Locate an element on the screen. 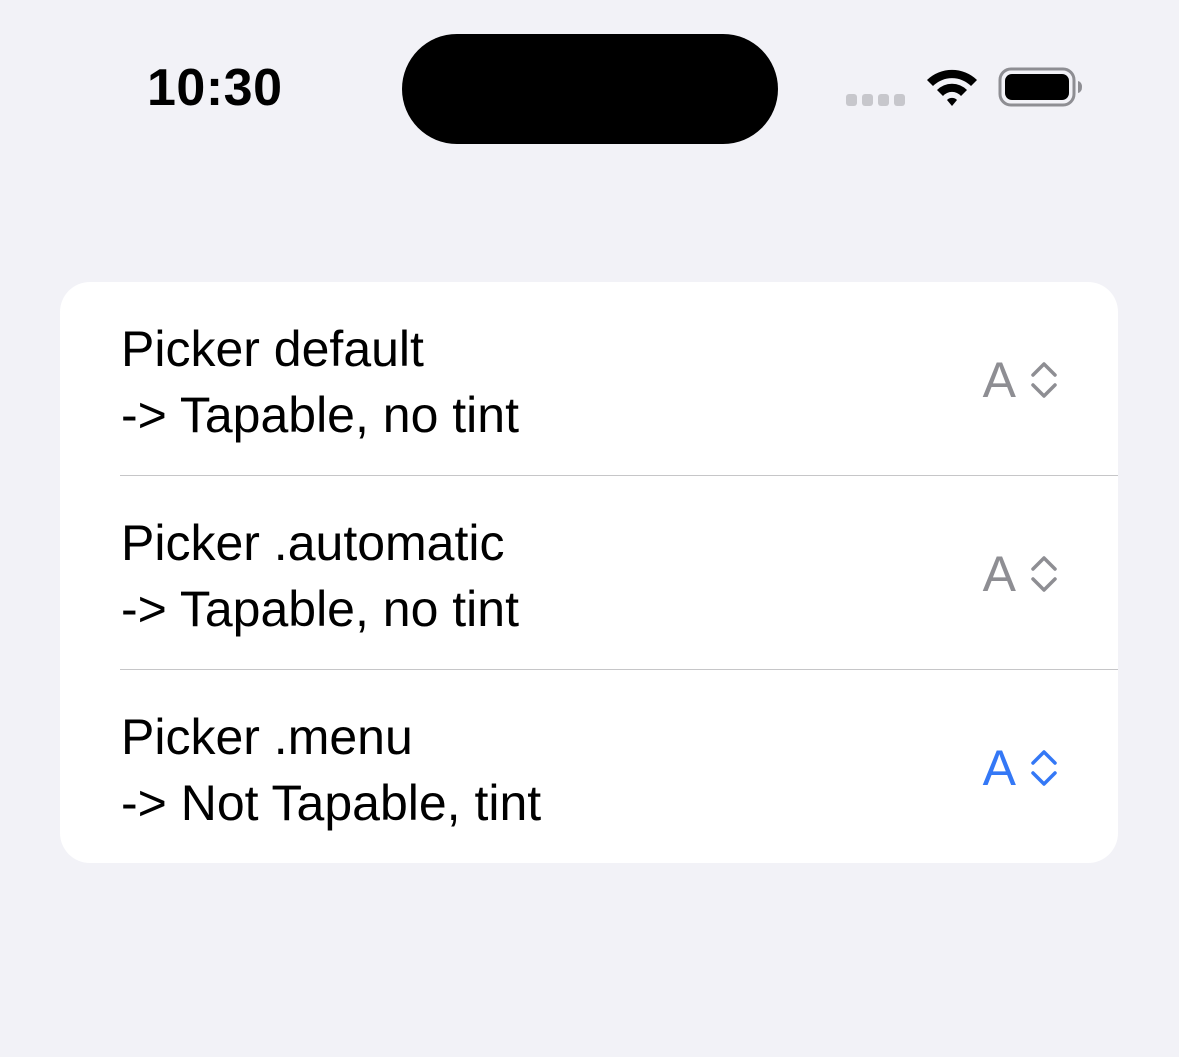 Image resolution: width=1179 pixels, height=1057 pixels. status-time: 10:30 is located at coordinates (215, 88).